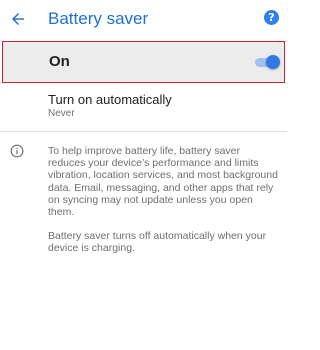 This screenshot has width=320, height=350. Describe the element at coordinates (59, 61) in the screenshot. I see `master-switch-label: On` at that location.